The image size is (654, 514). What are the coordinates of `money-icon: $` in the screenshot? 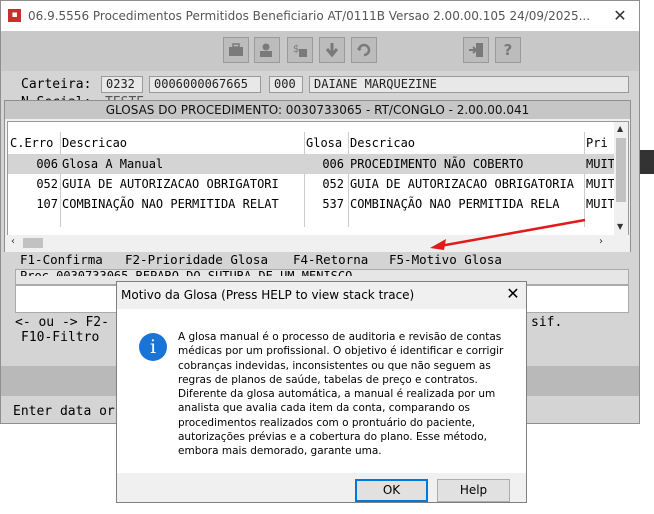 It's located at (300, 50).